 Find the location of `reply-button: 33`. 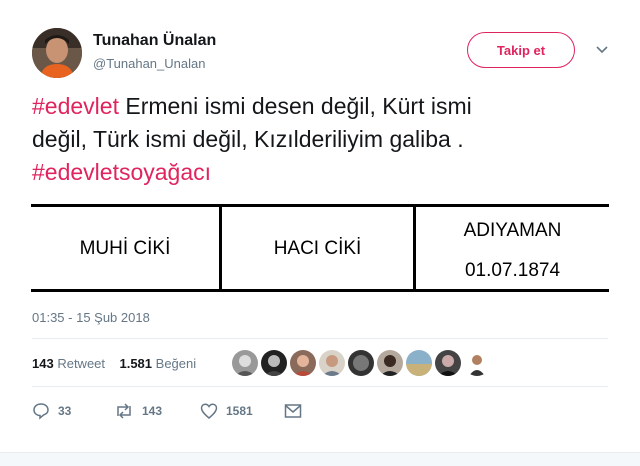

reply-button: 33 is located at coordinates (73, 411).